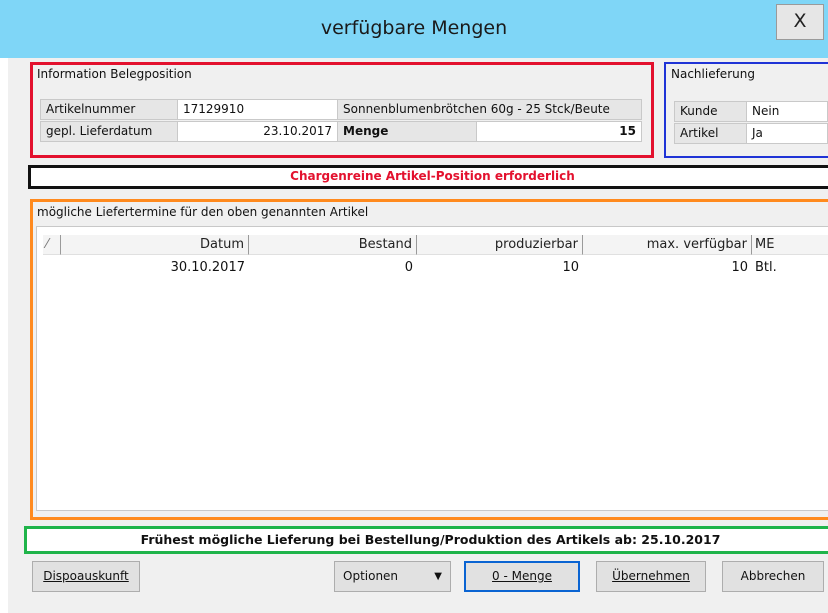 The image size is (828, 613). I want to click on title-bar: verfügbare Mengen X, so click(414, 29).